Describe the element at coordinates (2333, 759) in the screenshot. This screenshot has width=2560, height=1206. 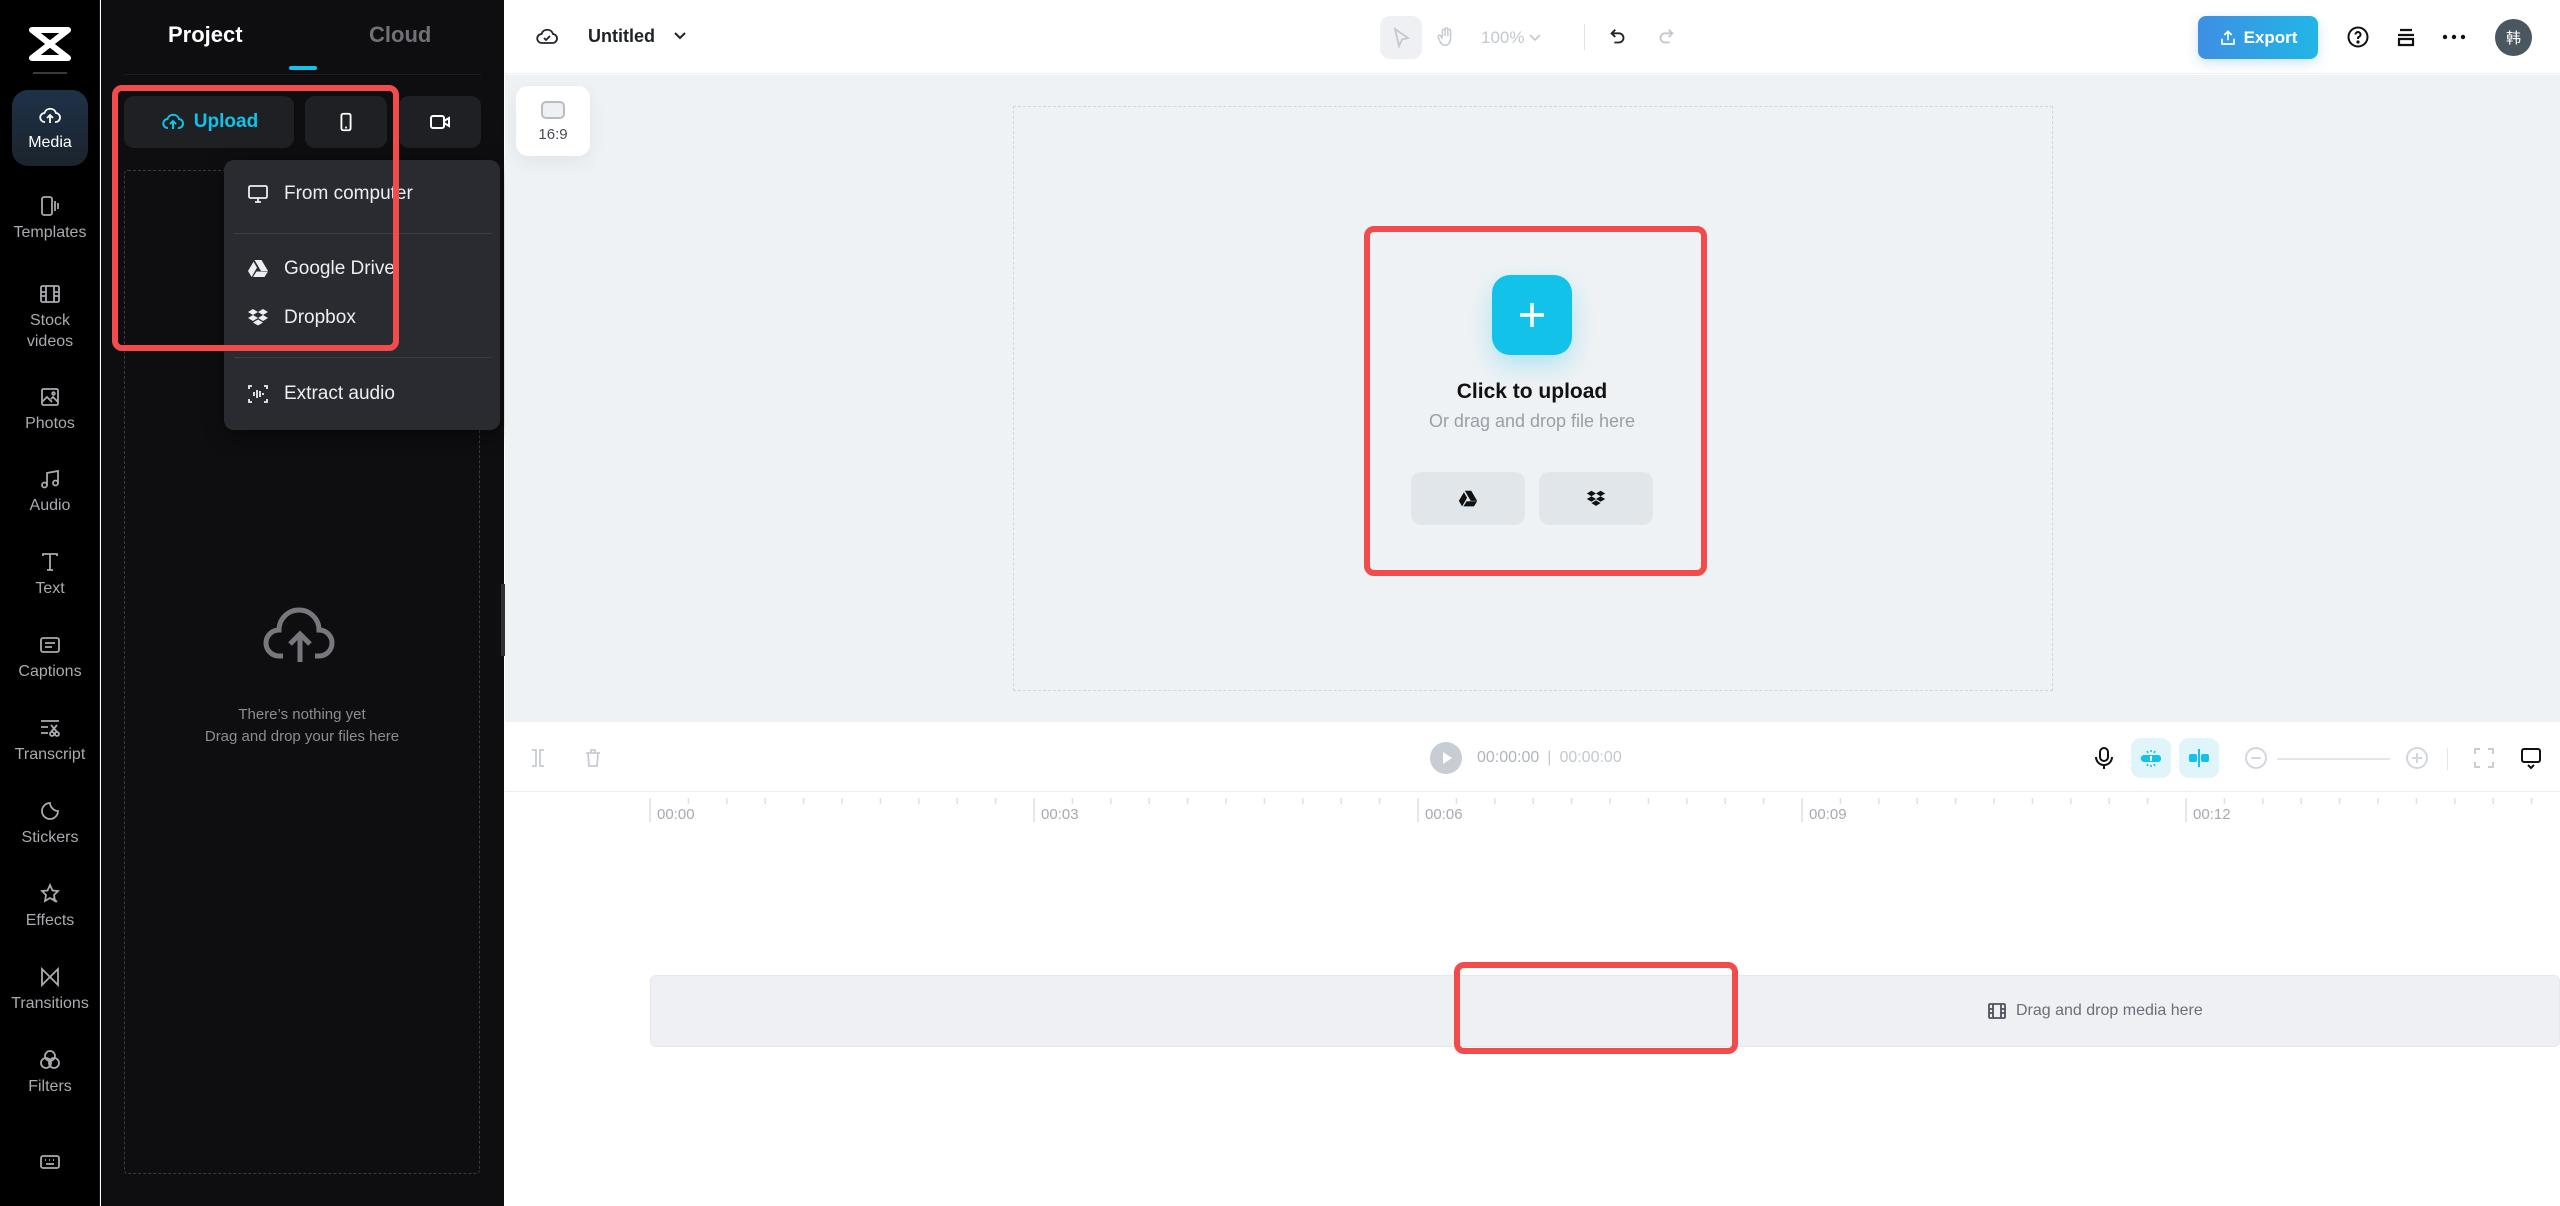
I see `timeline-zoom-slider` at that location.